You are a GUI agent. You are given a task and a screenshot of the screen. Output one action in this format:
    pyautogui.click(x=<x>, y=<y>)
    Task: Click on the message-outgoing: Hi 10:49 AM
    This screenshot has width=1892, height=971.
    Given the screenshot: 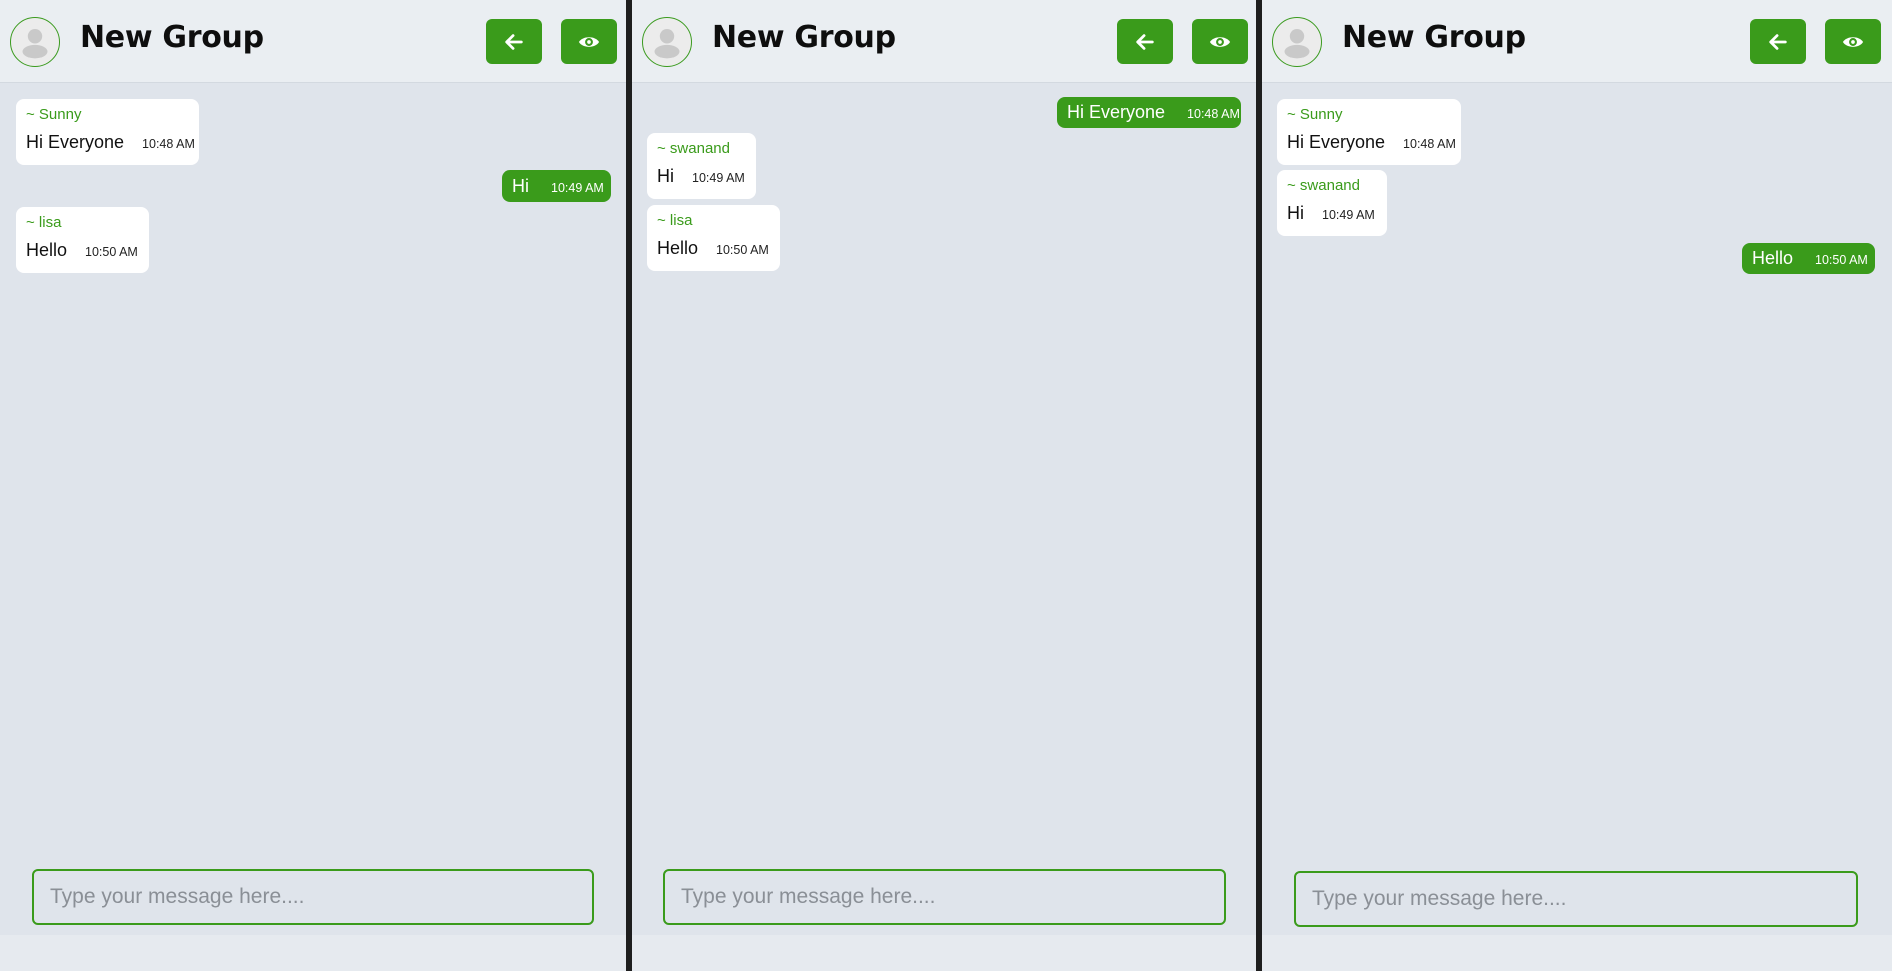 What is the action you would take?
    pyautogui.click(x=556, y=186)
    